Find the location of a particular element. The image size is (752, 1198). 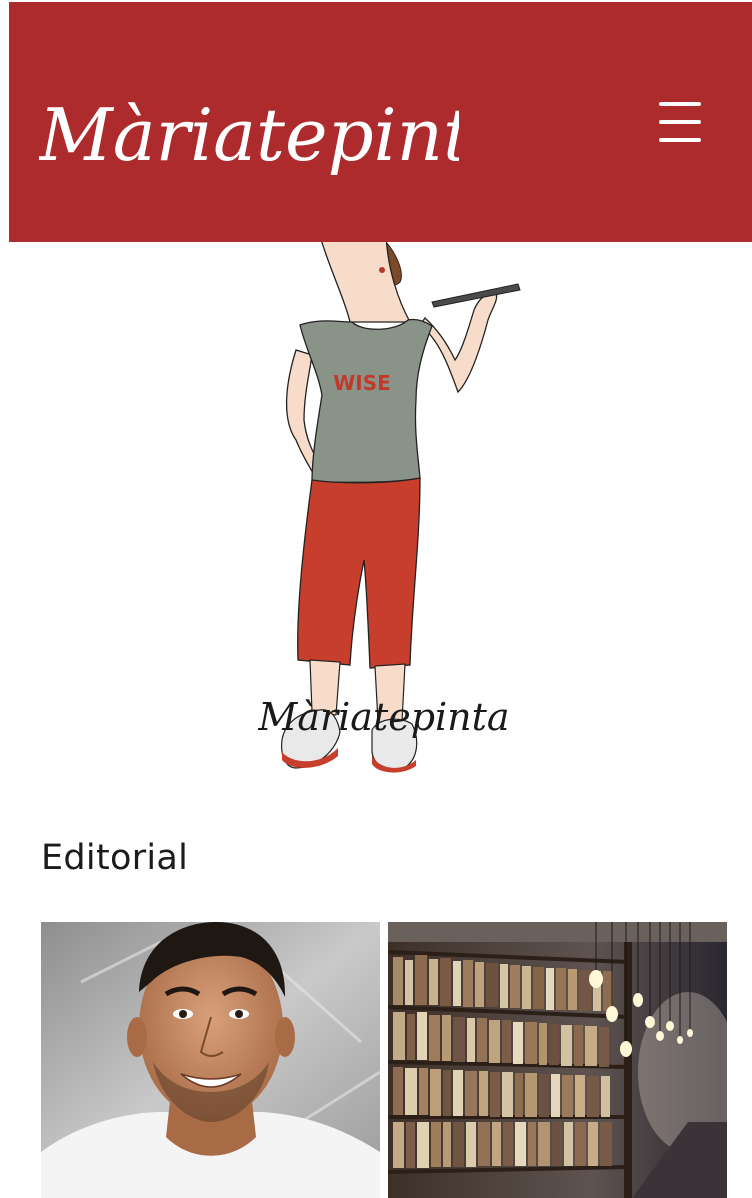

hamburger-menu-icon is located at coordinates (684, 122).